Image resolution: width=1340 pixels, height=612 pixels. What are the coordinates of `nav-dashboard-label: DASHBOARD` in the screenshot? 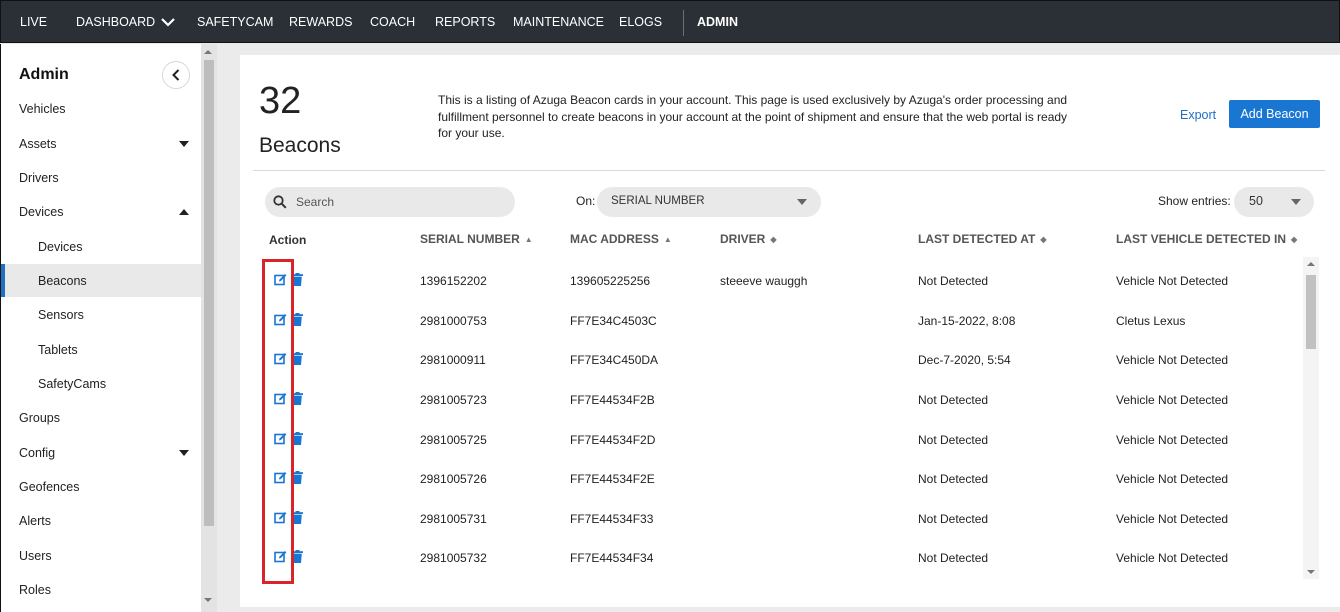 It's located at (115, 22).